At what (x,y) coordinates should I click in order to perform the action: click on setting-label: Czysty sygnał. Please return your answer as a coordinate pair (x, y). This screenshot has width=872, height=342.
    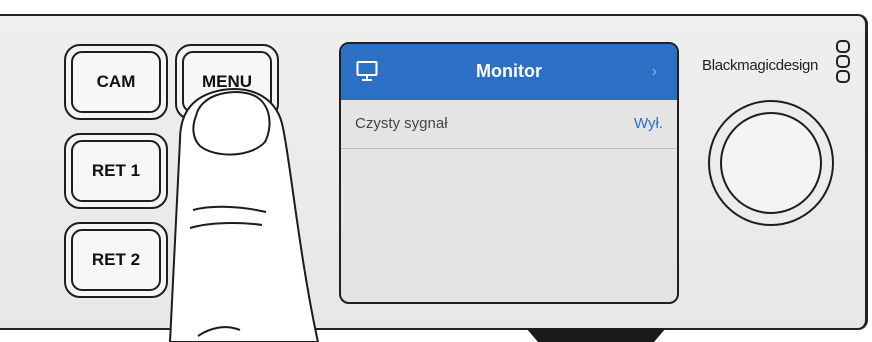
    Looking at the image, I should click on (401, 123).